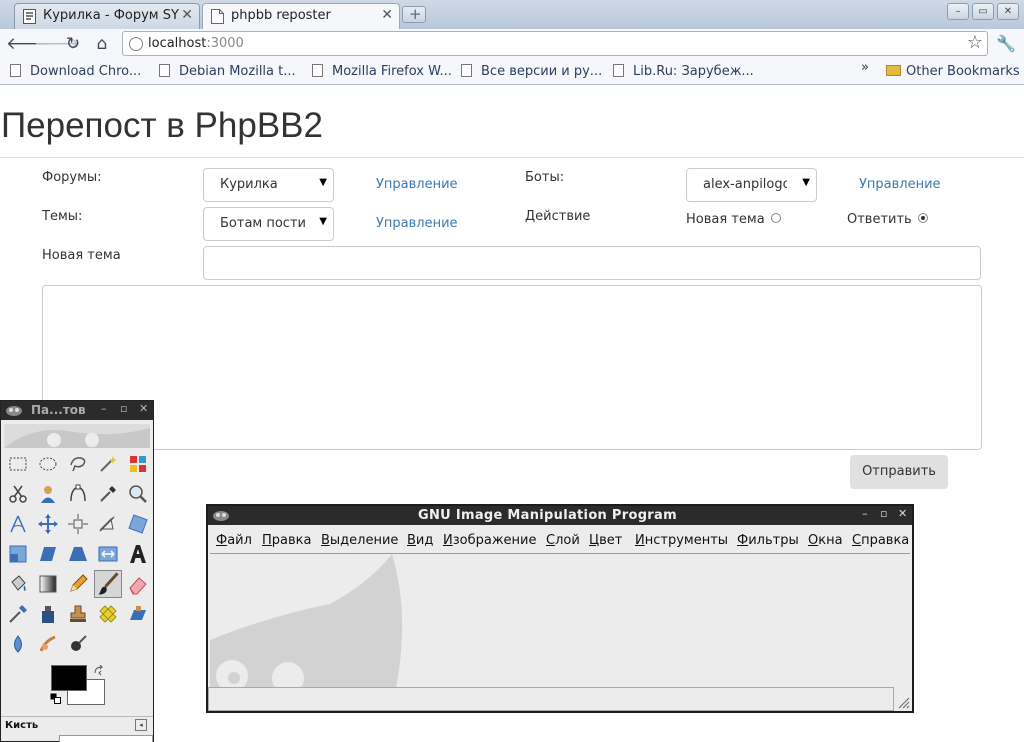  Describe the element at coordinates (48, 524) in the screenshot. I see `move-icon` at that location.